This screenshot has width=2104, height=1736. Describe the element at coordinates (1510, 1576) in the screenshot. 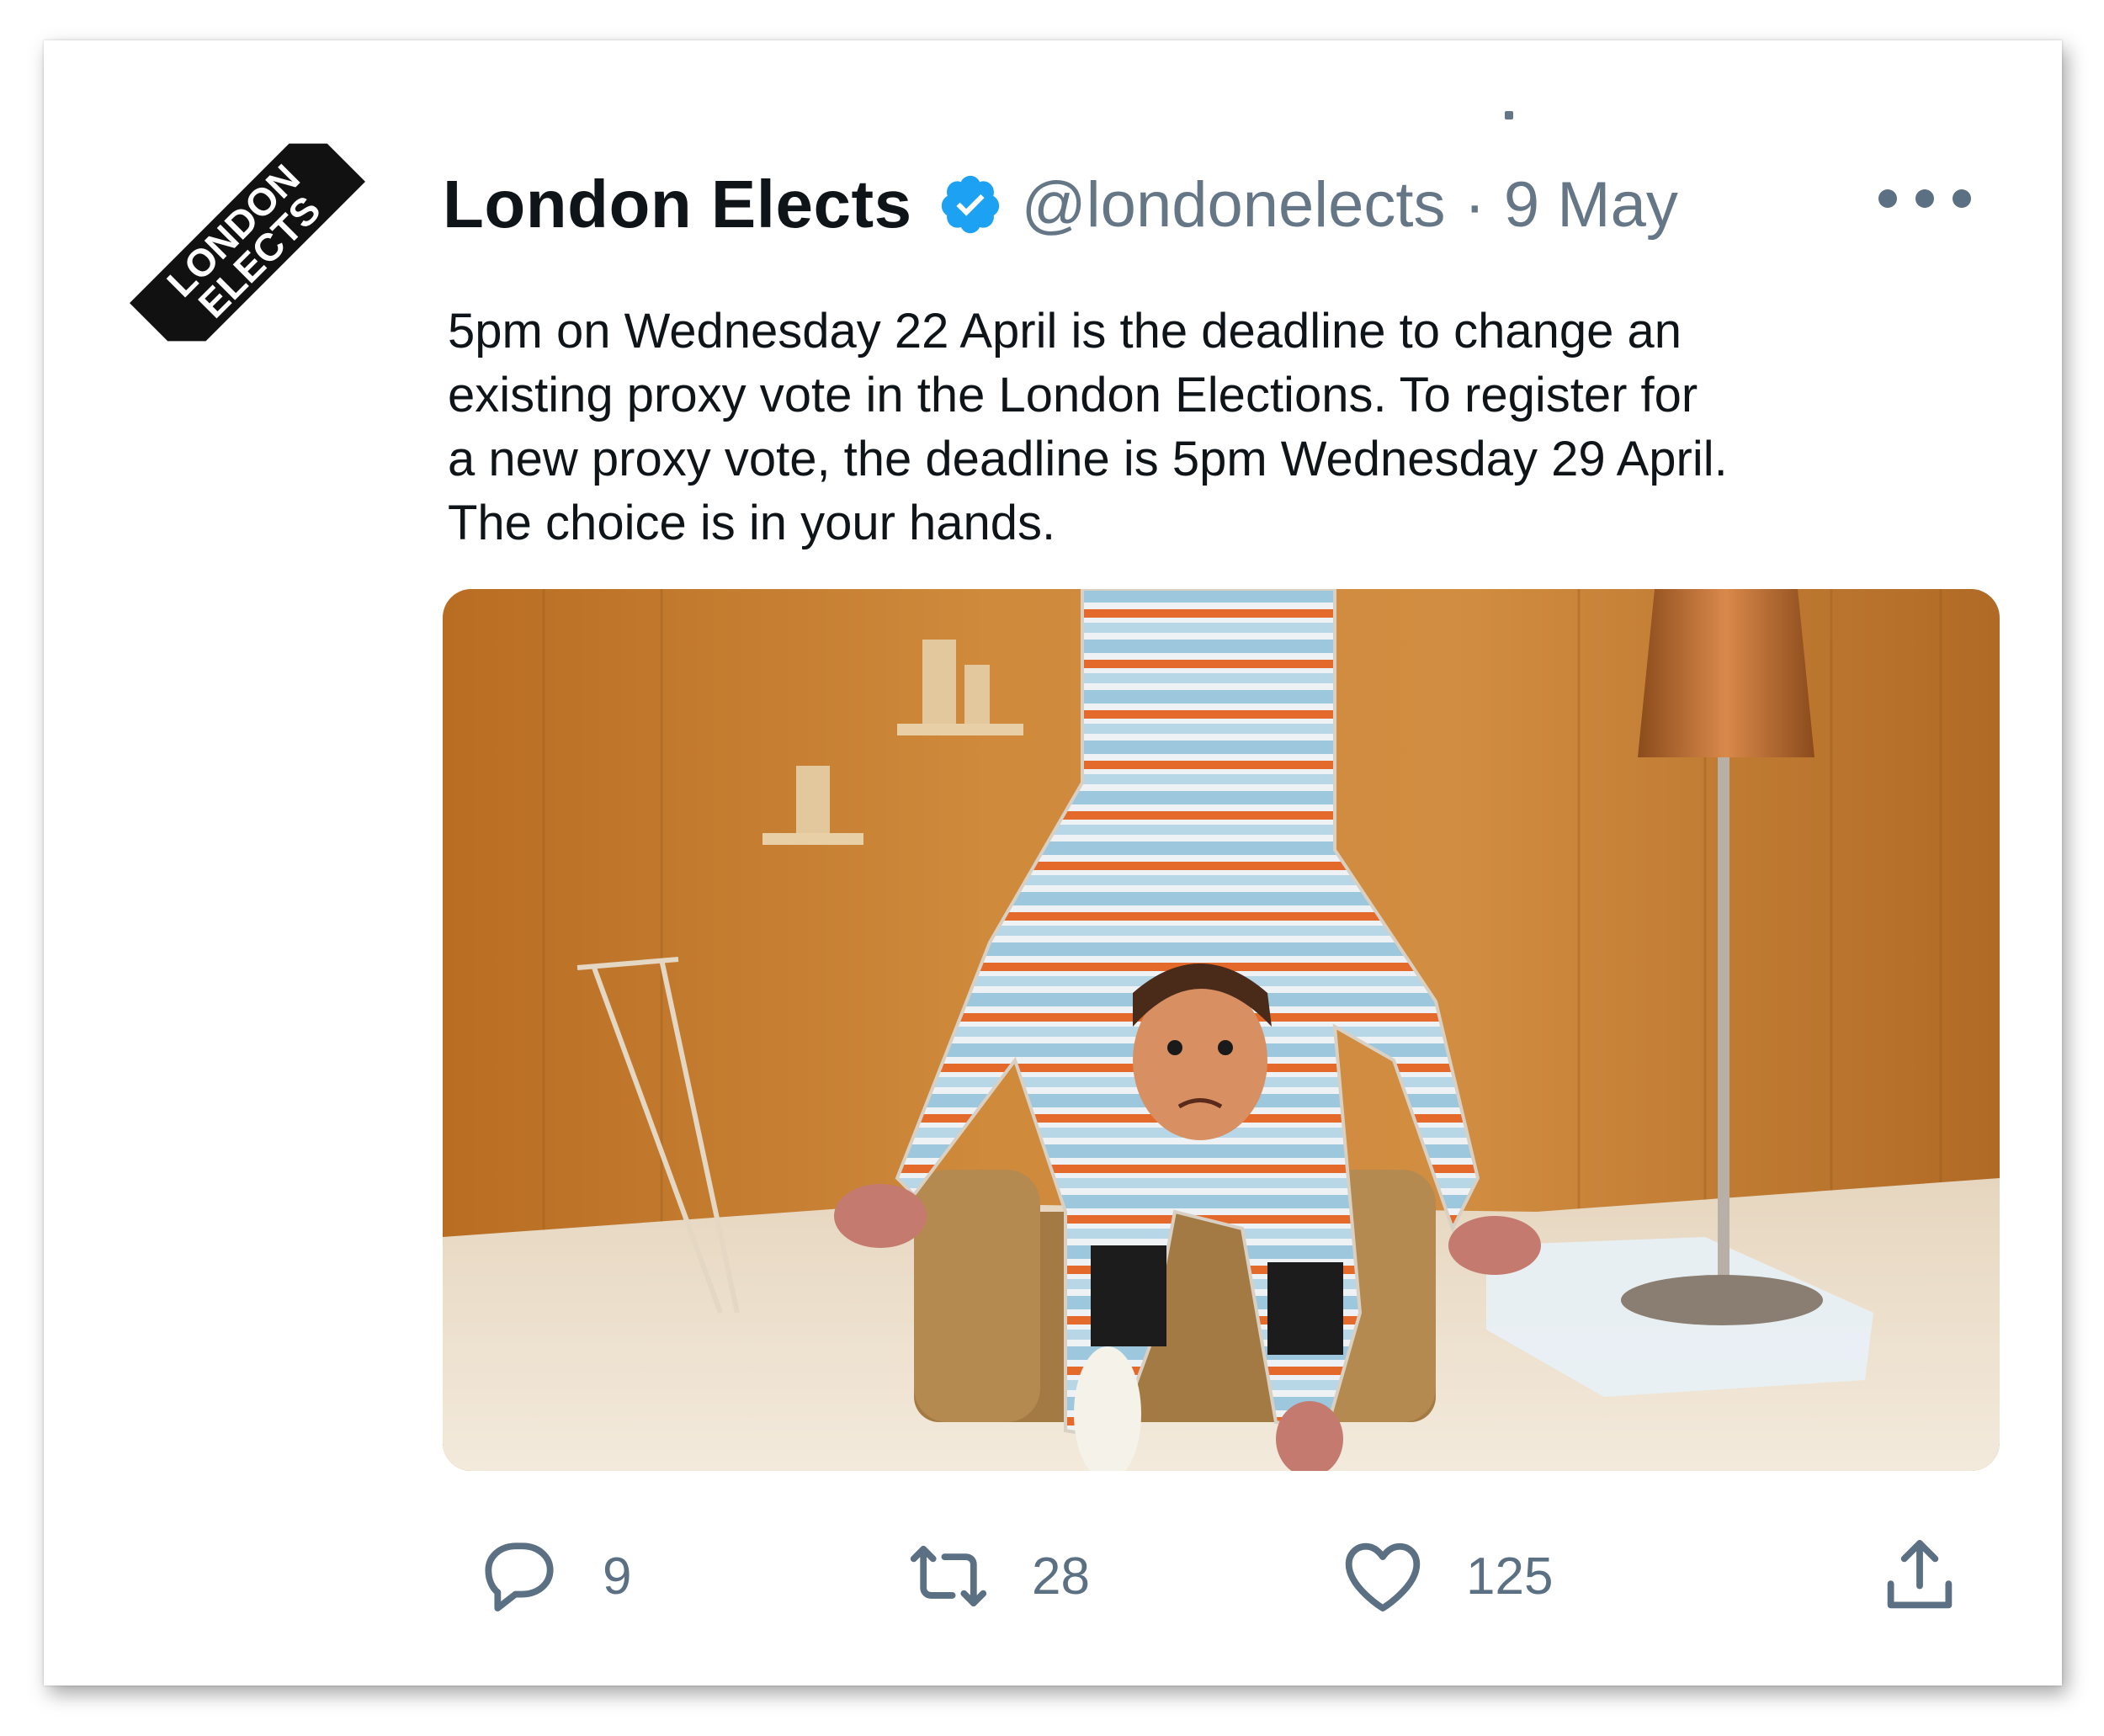

I see `like-count: 125` at that location.